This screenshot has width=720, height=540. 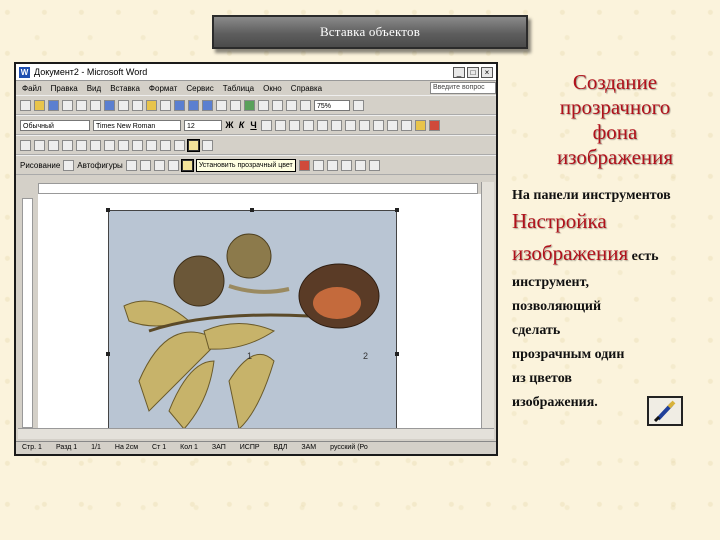 I want to click on shadow-icon, so click(x=360, y=165).